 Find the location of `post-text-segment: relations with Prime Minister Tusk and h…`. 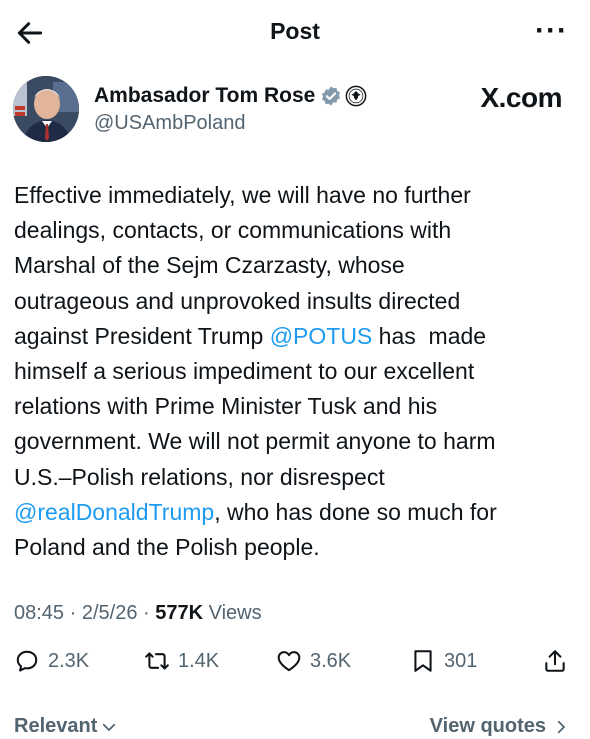

post-text-segment: relations with Prime Minister Tusk and h… is located at coordinates (226, 406).